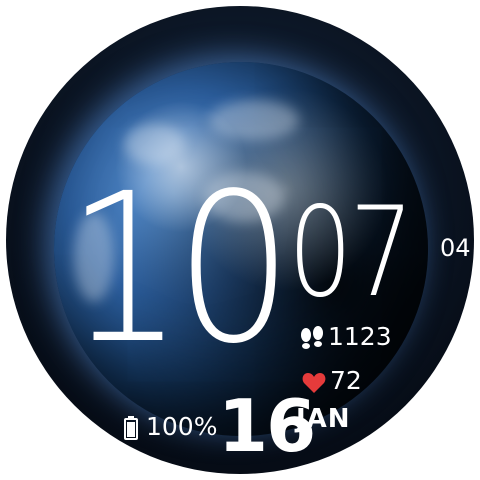 The width and height of the screenshot is (480, 480). What do you see at coordinates (182, 426) in the screenshot?
I see `battery-level: 100%` at bounding box center [182, 426].